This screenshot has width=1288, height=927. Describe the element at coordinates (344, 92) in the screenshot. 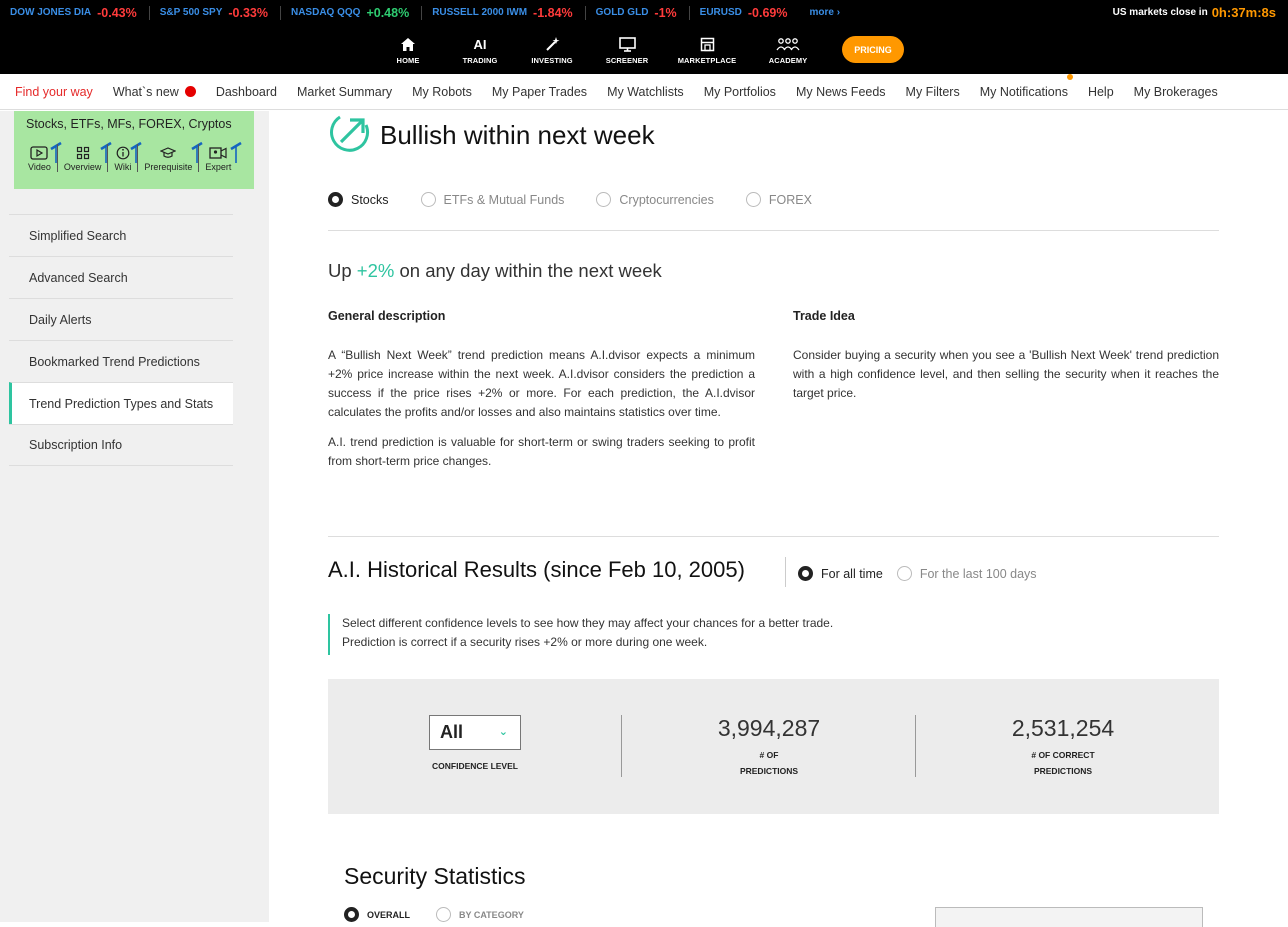

I see `subnav-market-summary: Market Summary` at that location.